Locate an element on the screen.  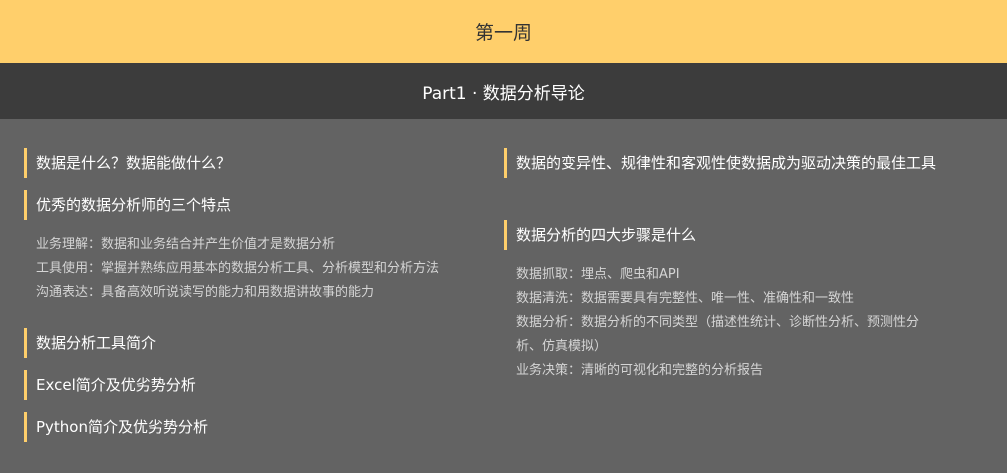
topic-excel: Excel简介及优劣势分析 is located at coordinates (110, 385).